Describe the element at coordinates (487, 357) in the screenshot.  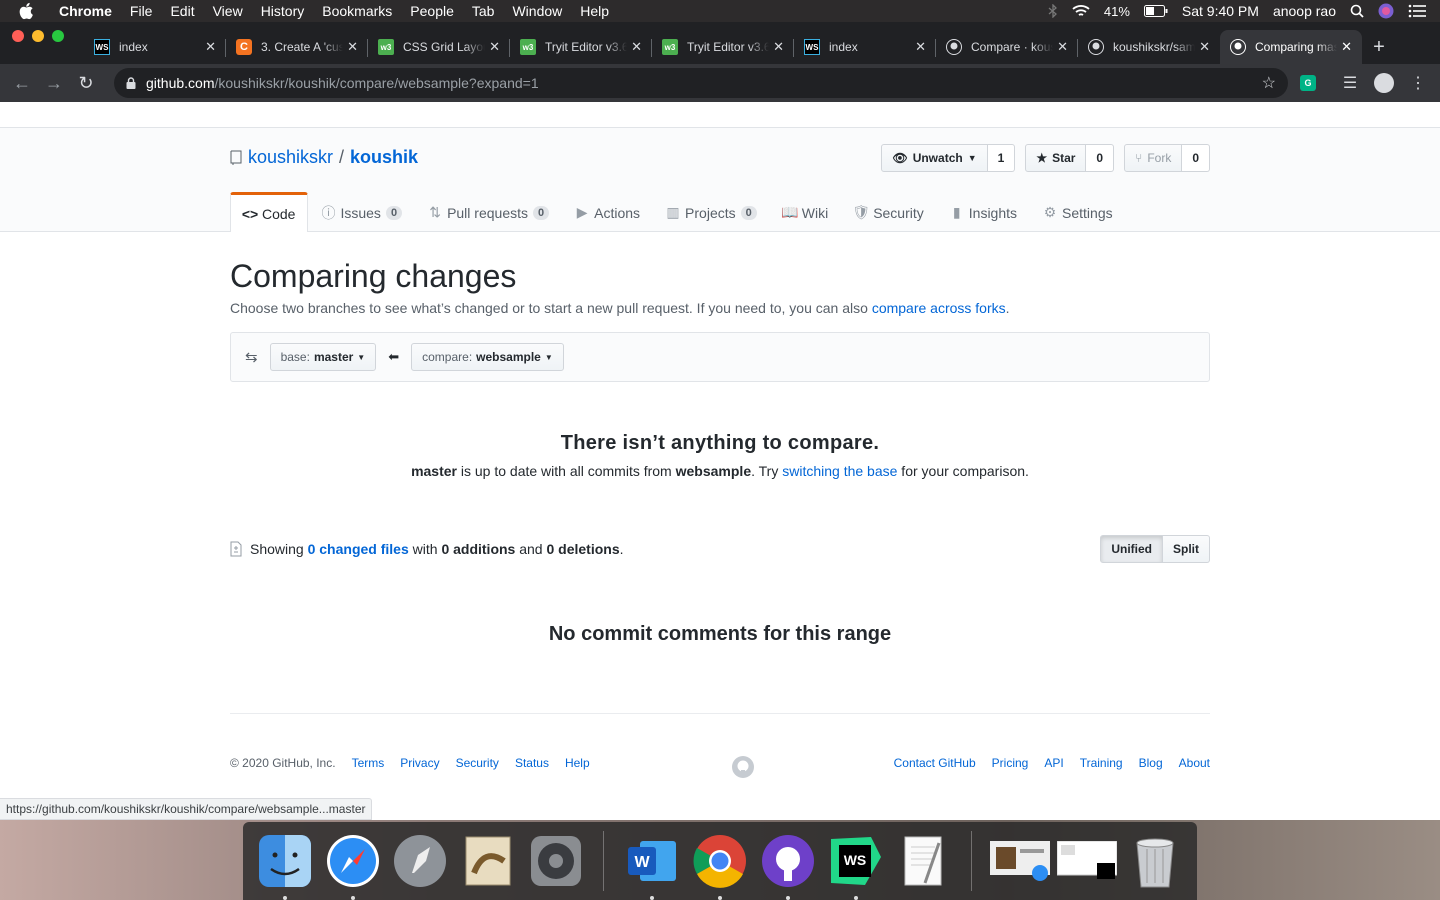
I see `compare-branch-select: compare: websample ▼` at that location.